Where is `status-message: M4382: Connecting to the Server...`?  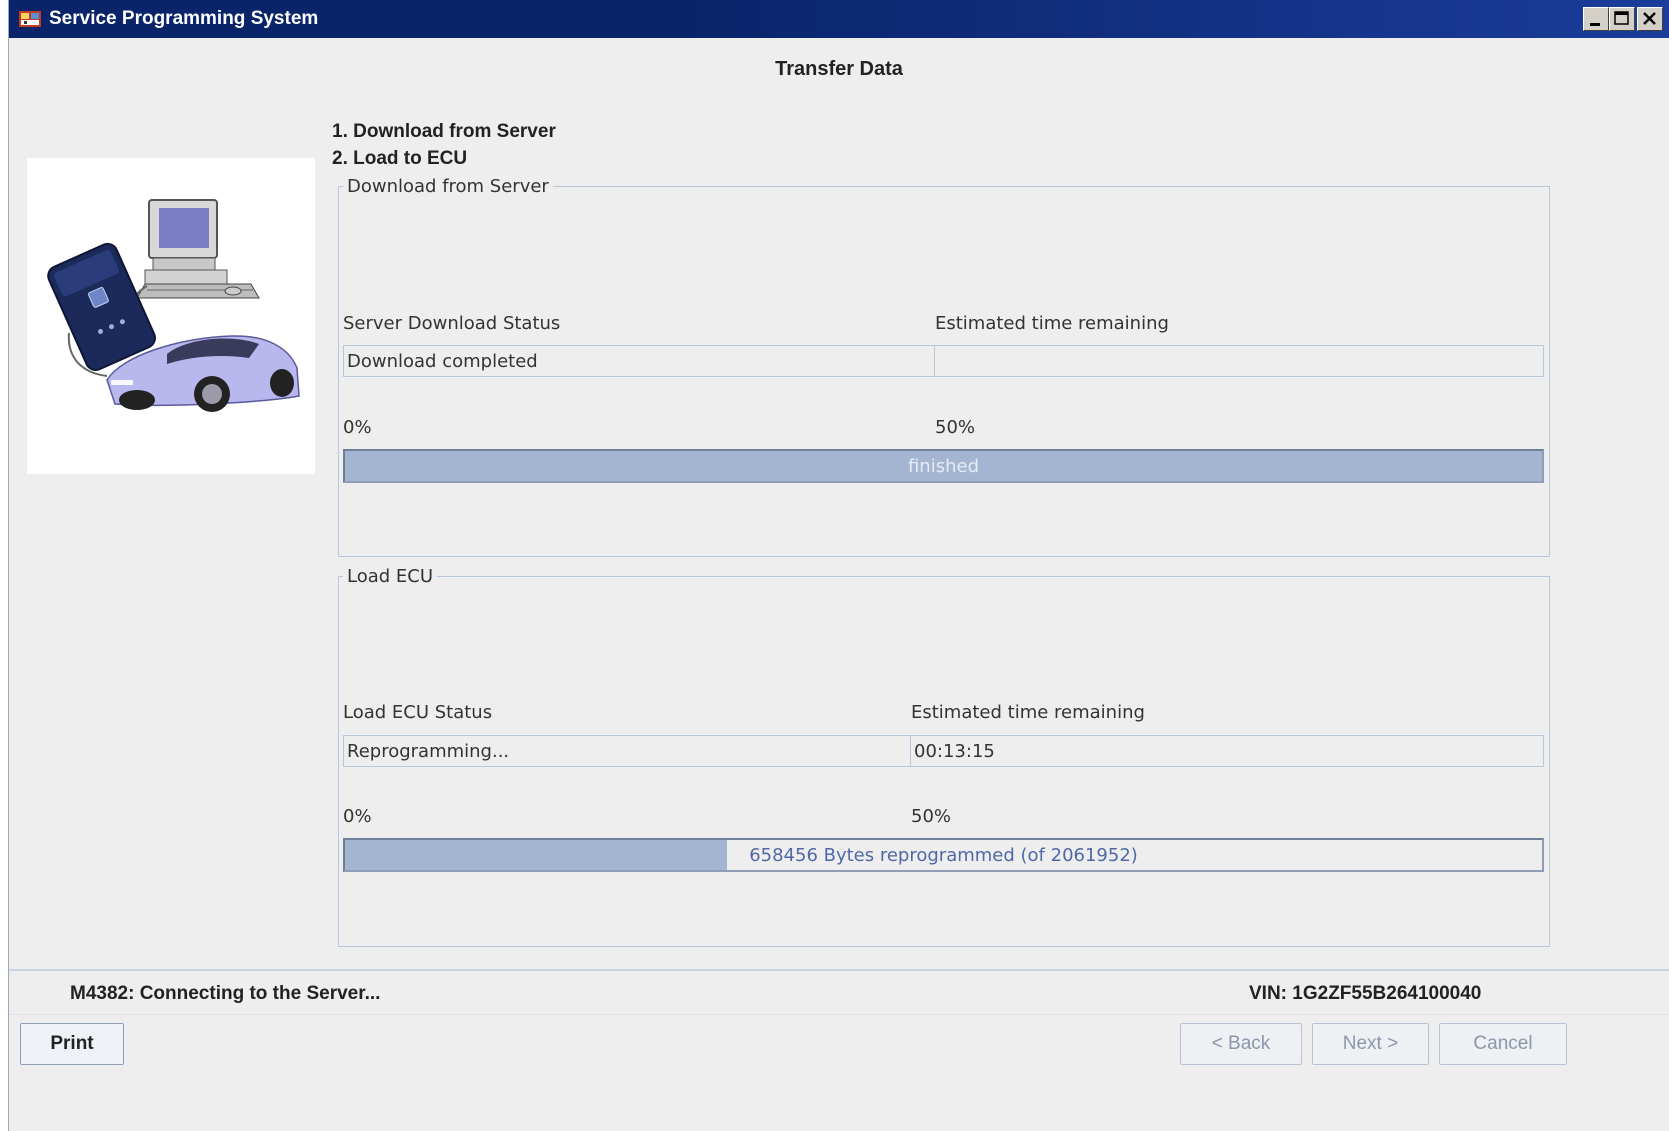 status-message: M4382: Connecting to the Server... is located at coordinates (225, 993).